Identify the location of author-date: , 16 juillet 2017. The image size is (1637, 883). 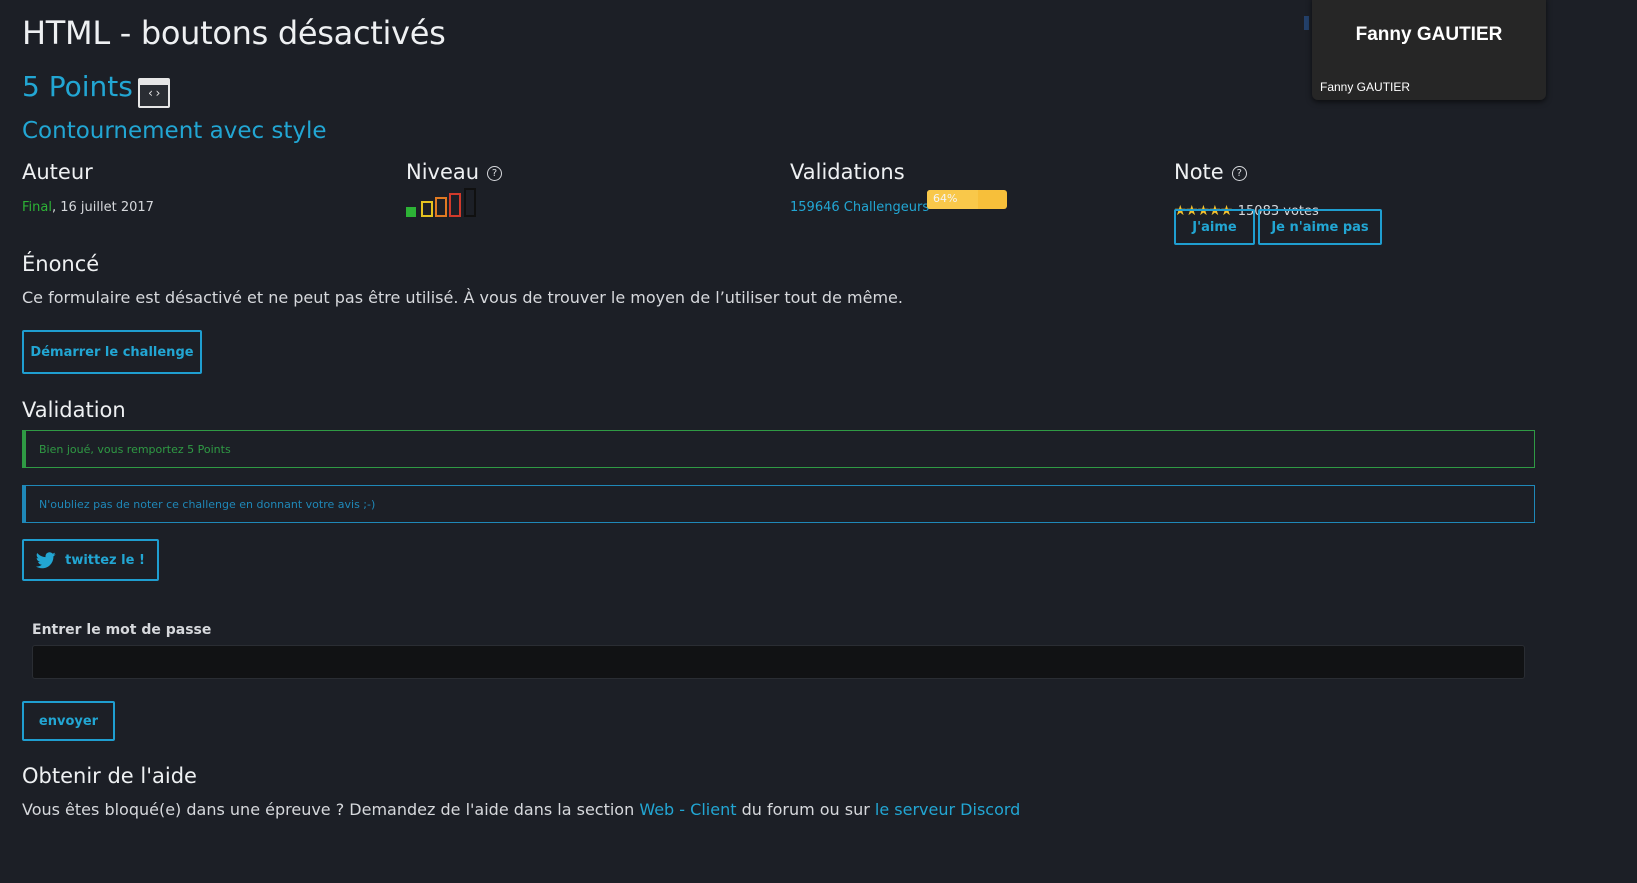
(102, 207).